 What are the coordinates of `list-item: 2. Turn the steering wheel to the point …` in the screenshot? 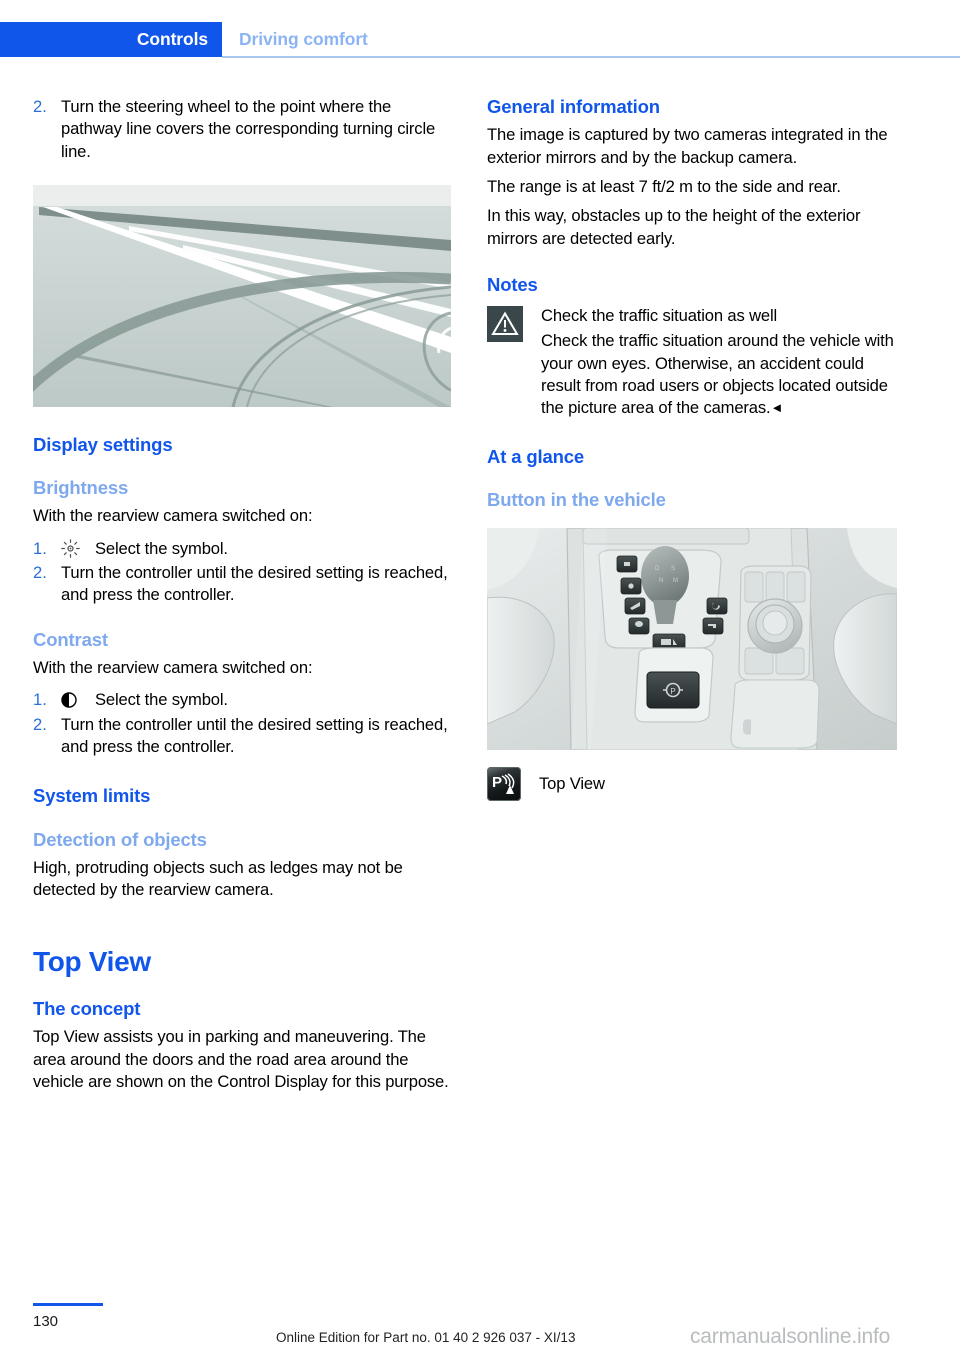 It's located at (242, 129).